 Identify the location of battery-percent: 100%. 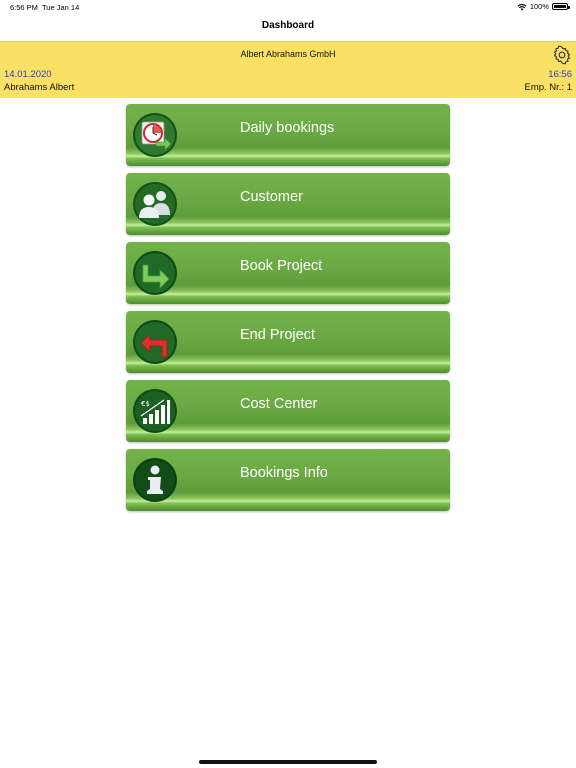
(539, 6).